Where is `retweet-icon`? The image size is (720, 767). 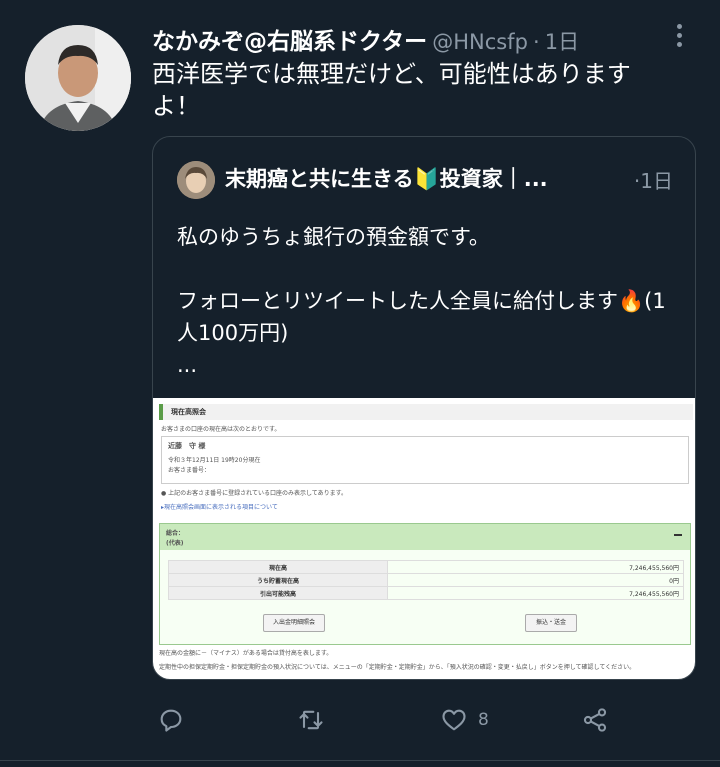
retweet-icon is located at coordinates (311, 720).